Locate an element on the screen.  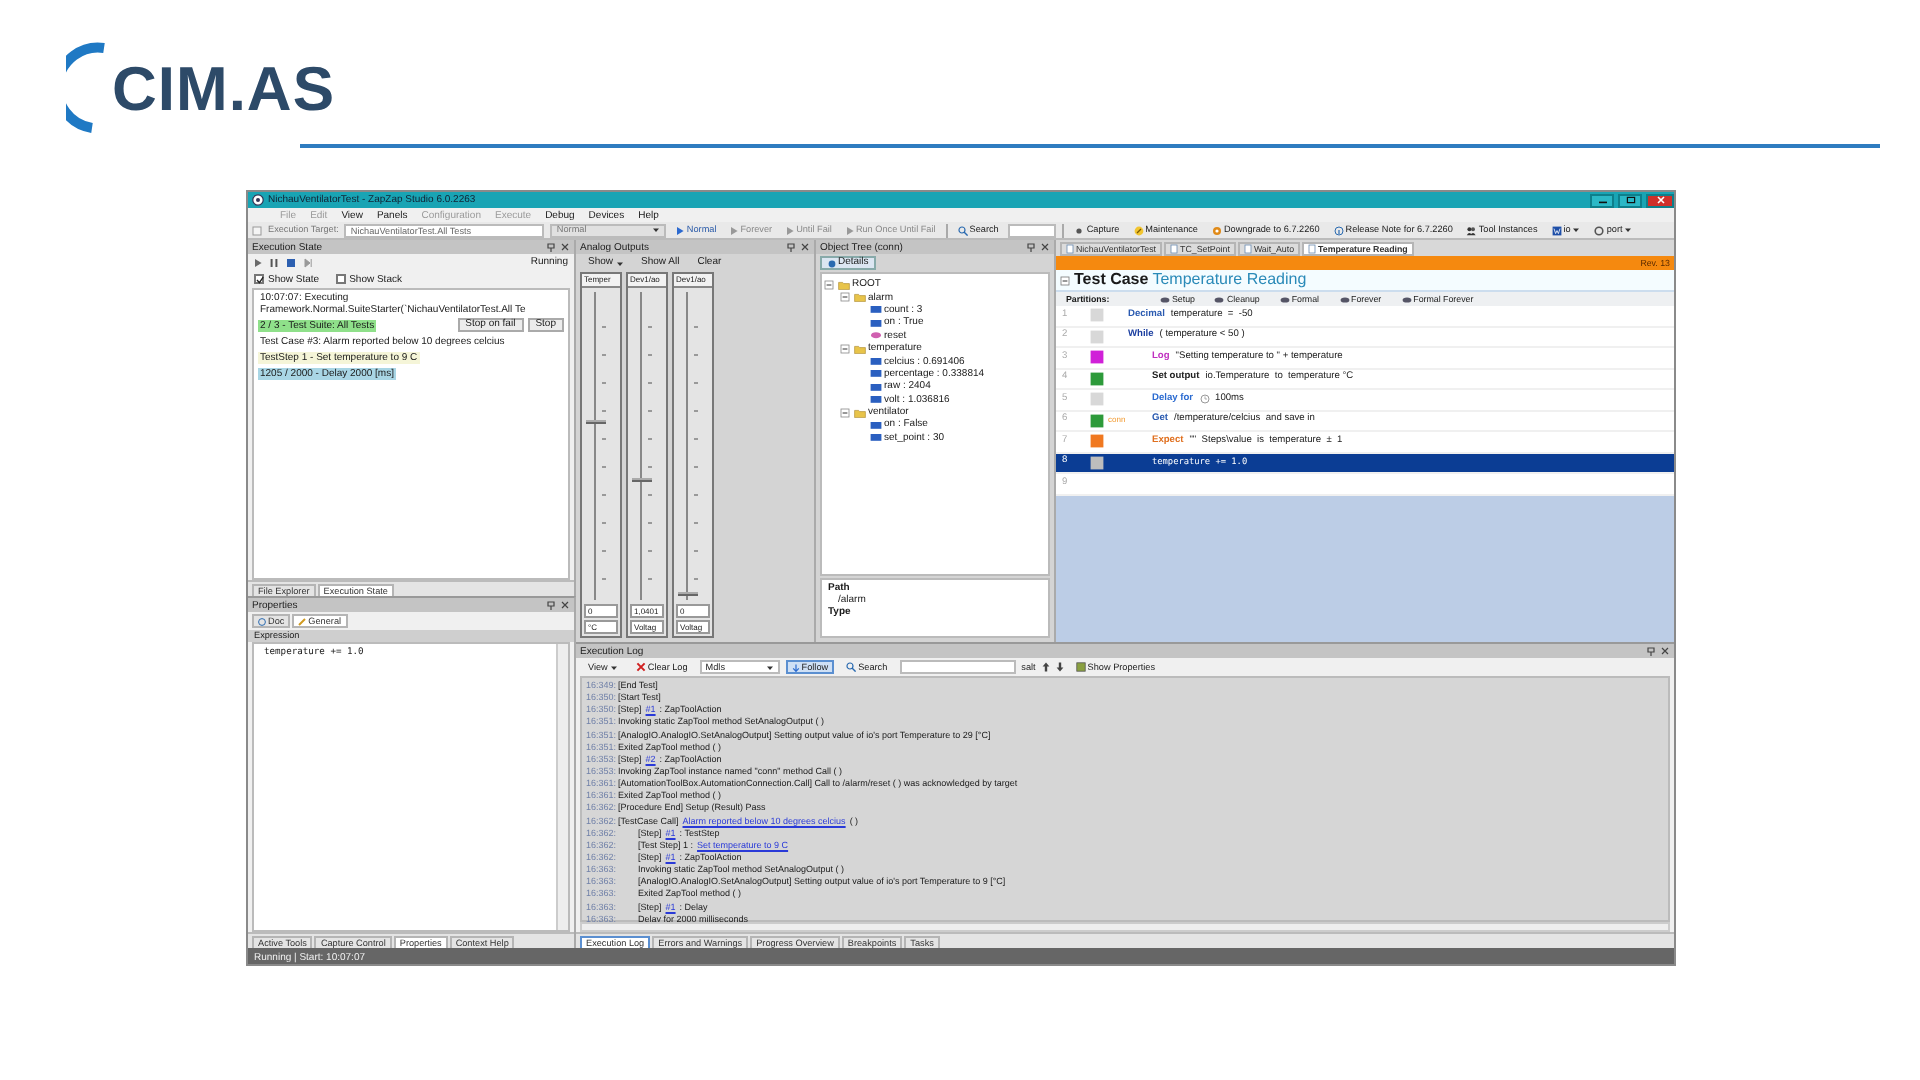
maximize-icon is located at coordinates (1630, 200).